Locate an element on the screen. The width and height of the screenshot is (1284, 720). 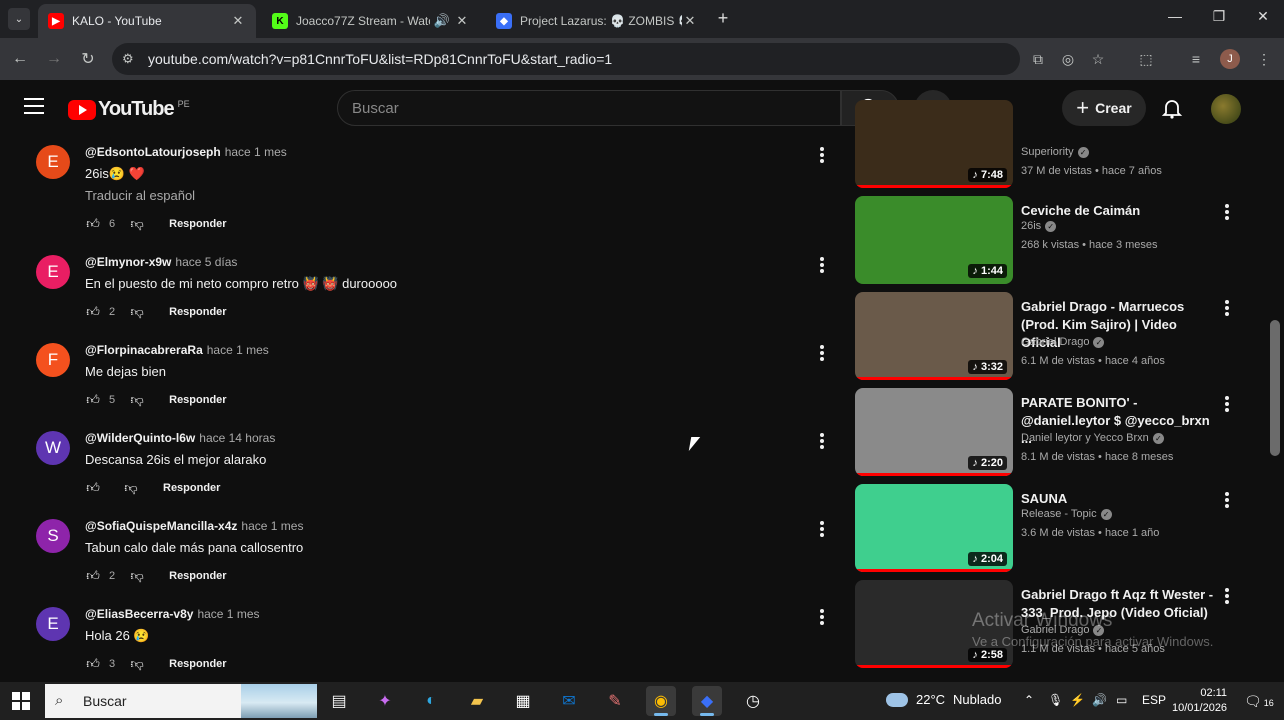
tab-project-lazarus: ◆ Project Lazarus: 💀 ZOMBIS 💀 ✕ is located at coordinates (597, 21).